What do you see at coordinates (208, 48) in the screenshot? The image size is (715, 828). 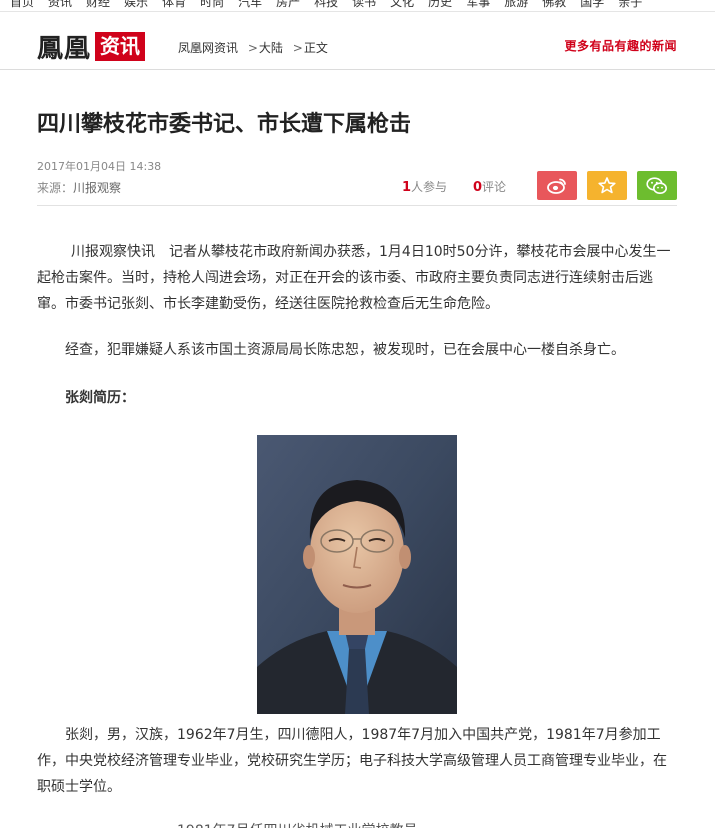 I see `breadcrumb-home: 凤凰网资讯` at bounding box center [208, 48].